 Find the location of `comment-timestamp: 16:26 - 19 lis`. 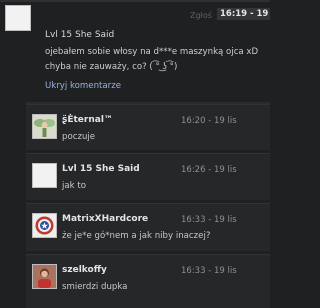

comment-timestamp: 16:26 - 19 lis is located at coordinates (209, 170).